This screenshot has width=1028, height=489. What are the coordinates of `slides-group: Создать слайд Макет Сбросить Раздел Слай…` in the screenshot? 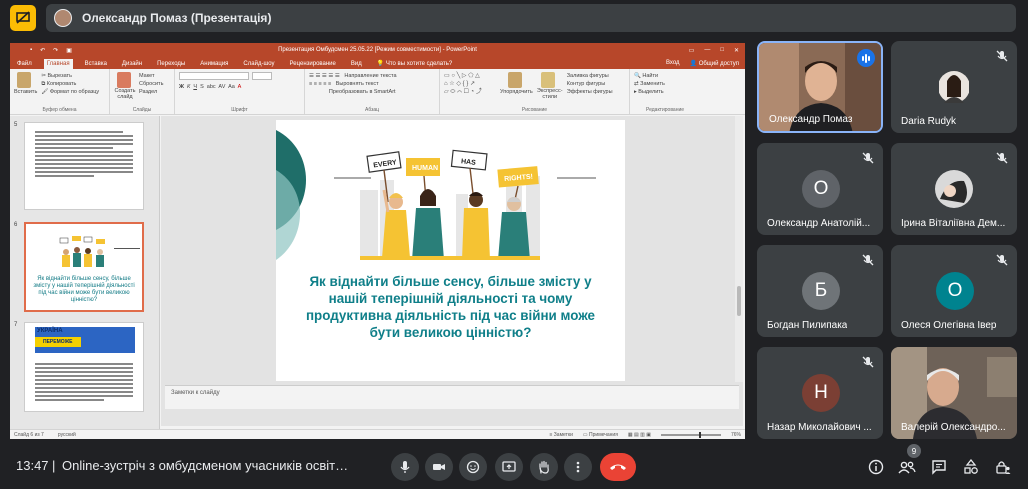 It's located at (142, 91).